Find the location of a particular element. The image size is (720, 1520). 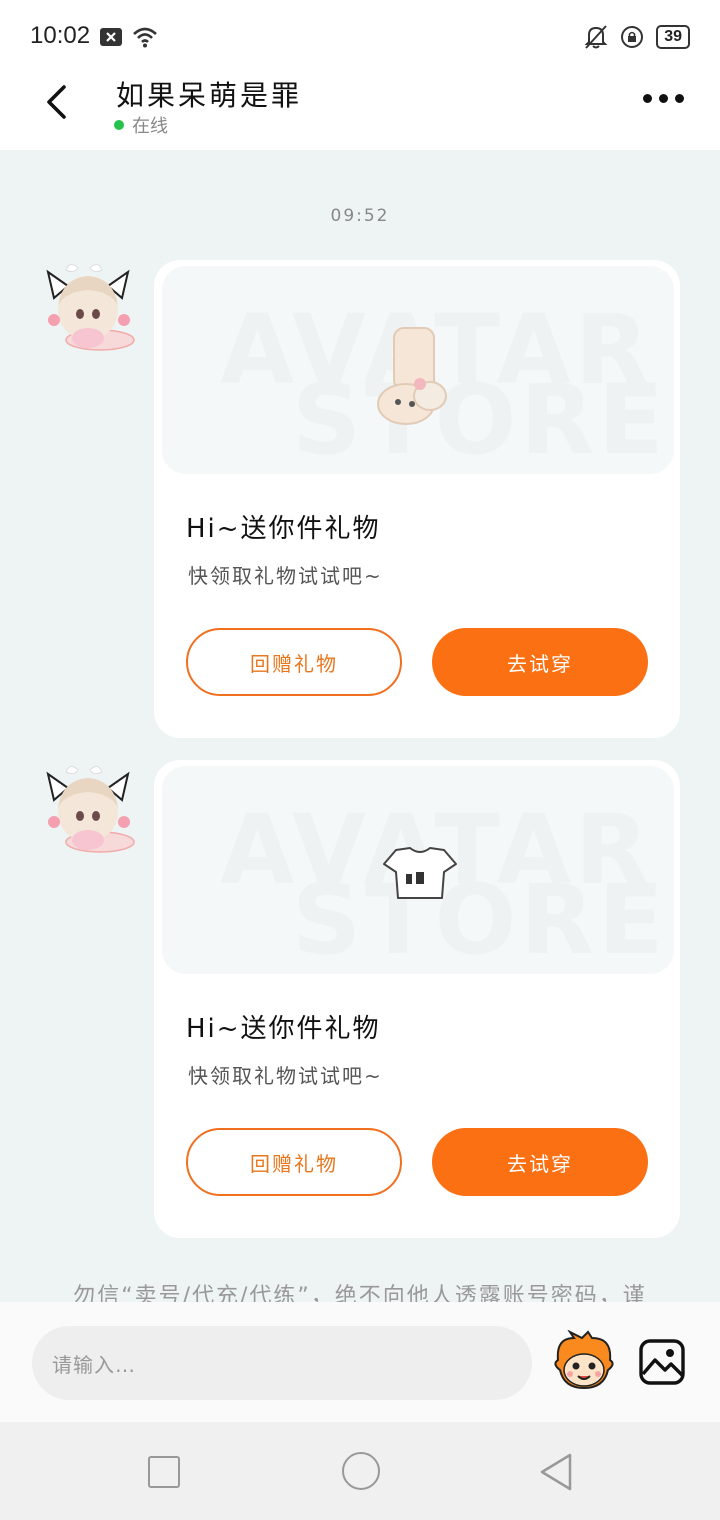

home-button is located at coordinates (361, 1471).